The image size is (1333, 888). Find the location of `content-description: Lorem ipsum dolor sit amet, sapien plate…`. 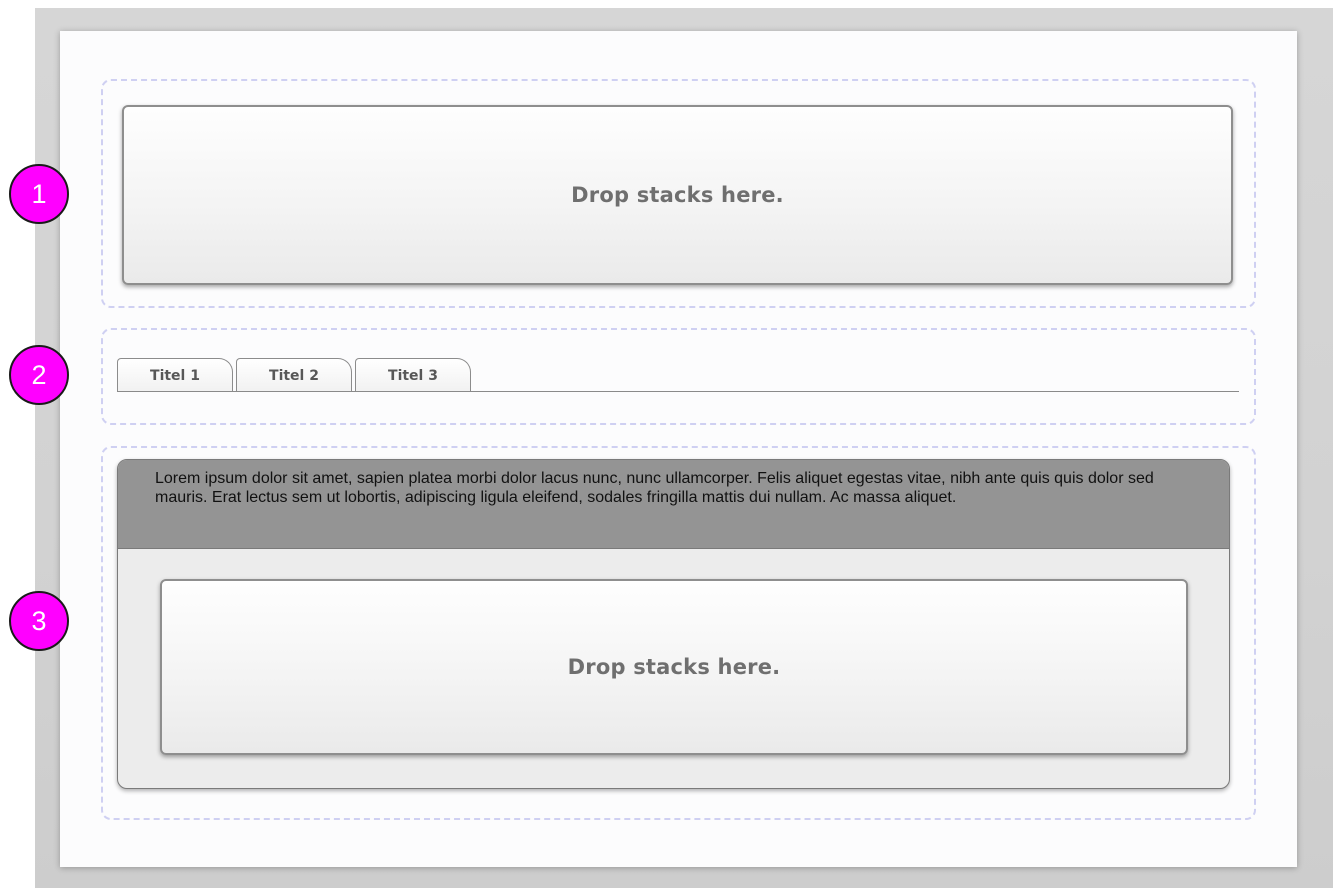

content-description: Lorem ipsum dolor sit amet, sapien plate… is located at coordinates (673, 504).